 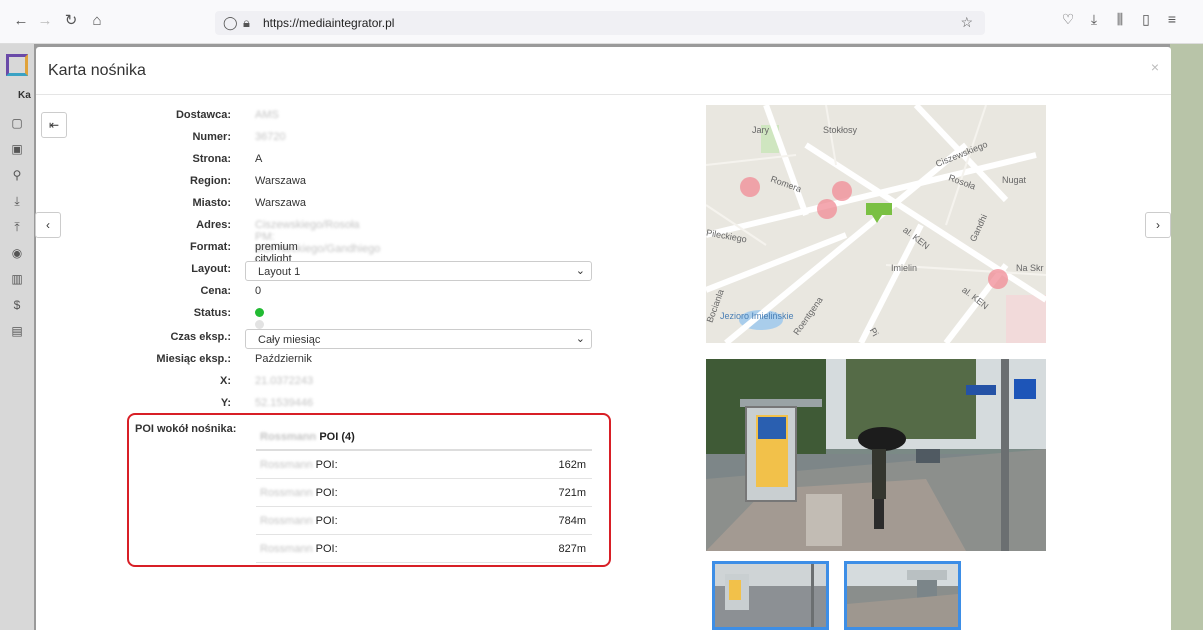 What do you see at coordinates (211, 137) in the screenshot?
I see `field-label: Numer:` at bounding box center [211, 137].